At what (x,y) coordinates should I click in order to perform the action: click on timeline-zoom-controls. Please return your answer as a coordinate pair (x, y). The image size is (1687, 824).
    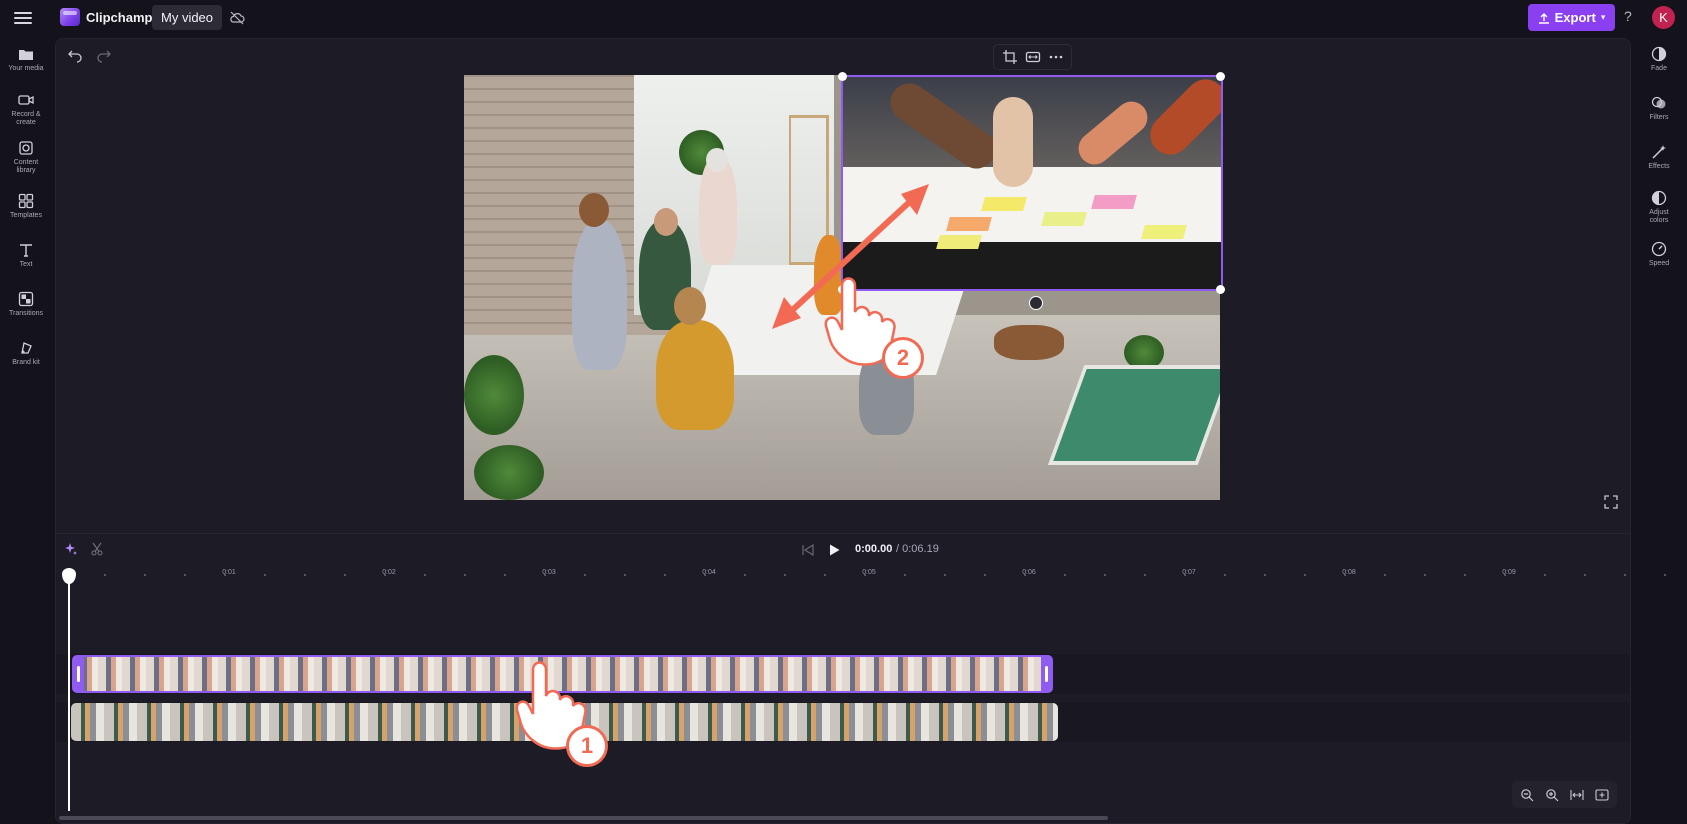
    Looking at the image, I should click on (1564, 794).